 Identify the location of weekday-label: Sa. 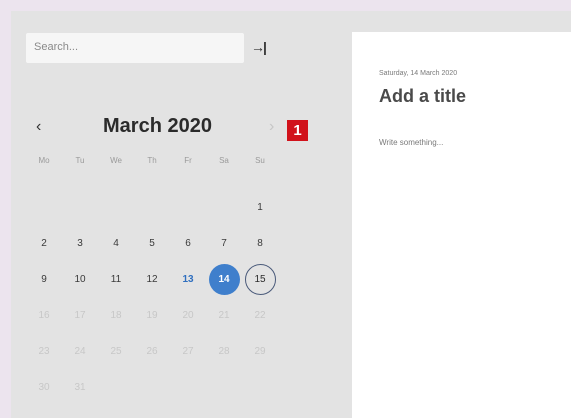
(224, 160).